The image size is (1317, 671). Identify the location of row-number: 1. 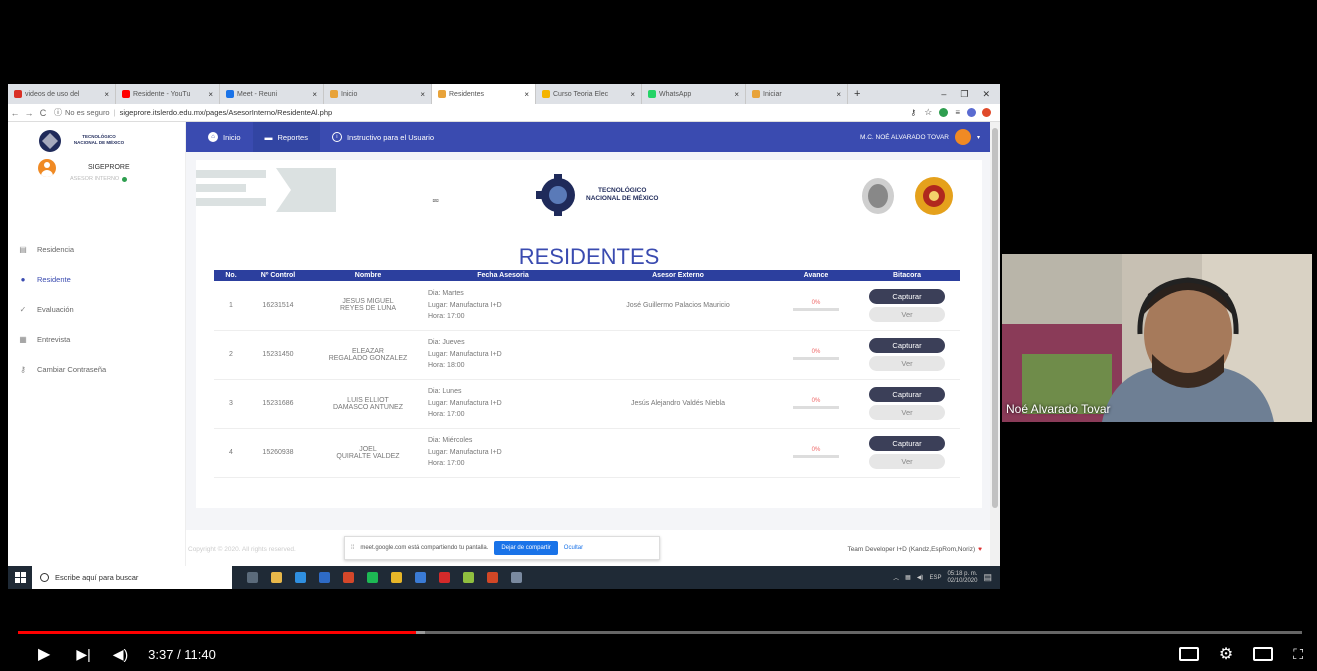
(231, 306).